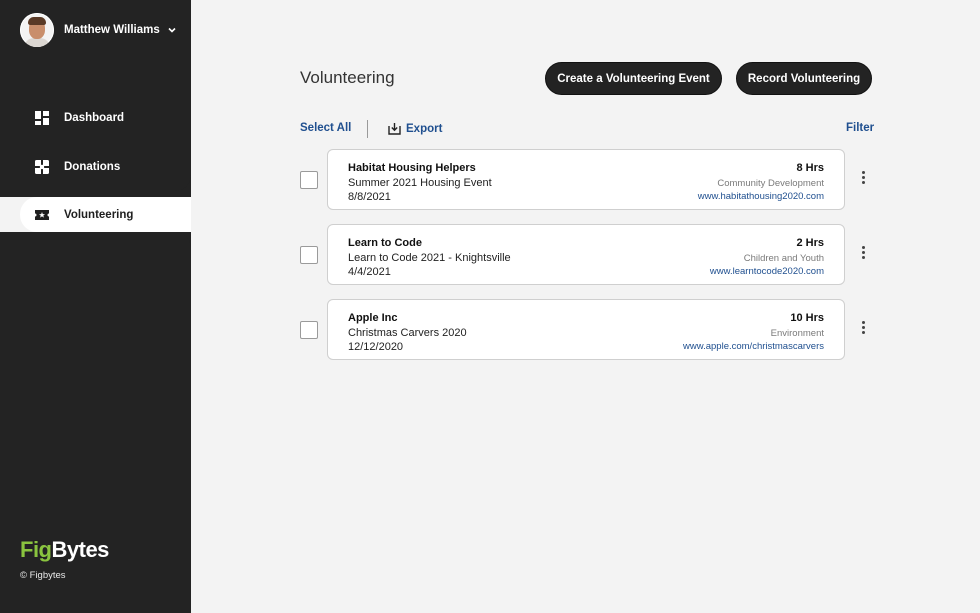  I want to click on category: Community Development, so click(770, 183).